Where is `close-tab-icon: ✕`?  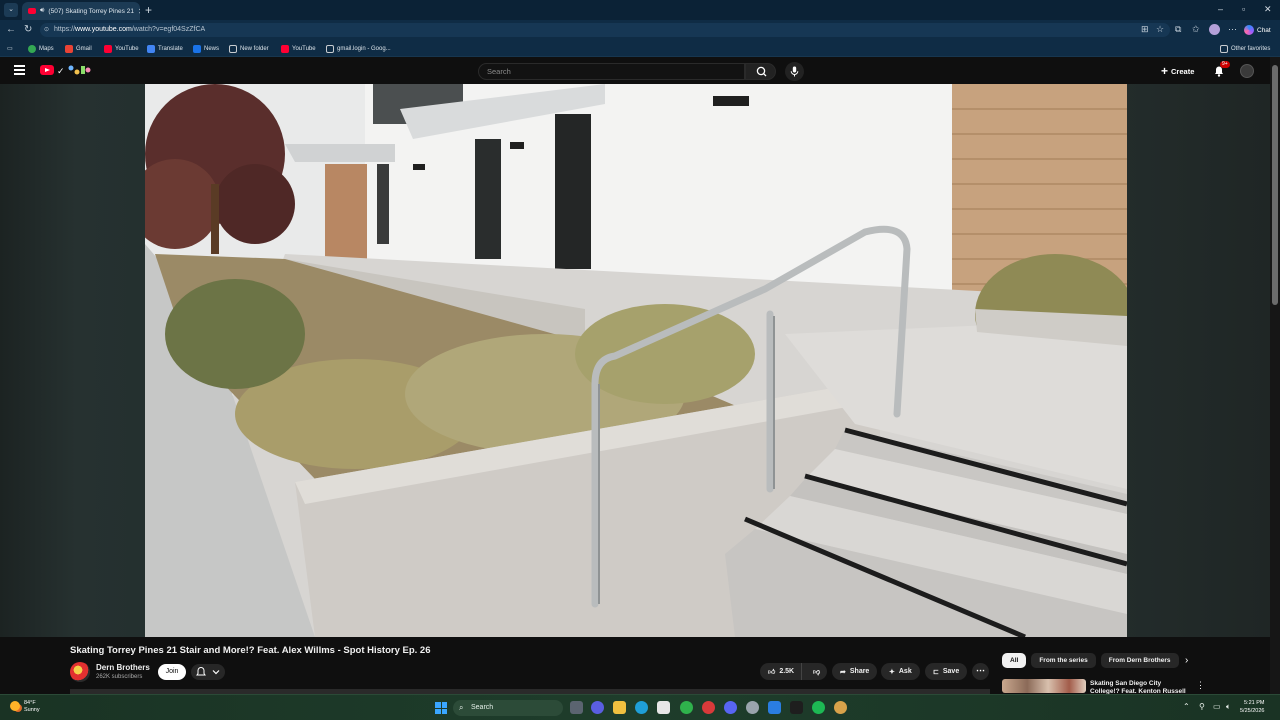
close-tab-icon: ✕ is located at coordinates (139, 11).